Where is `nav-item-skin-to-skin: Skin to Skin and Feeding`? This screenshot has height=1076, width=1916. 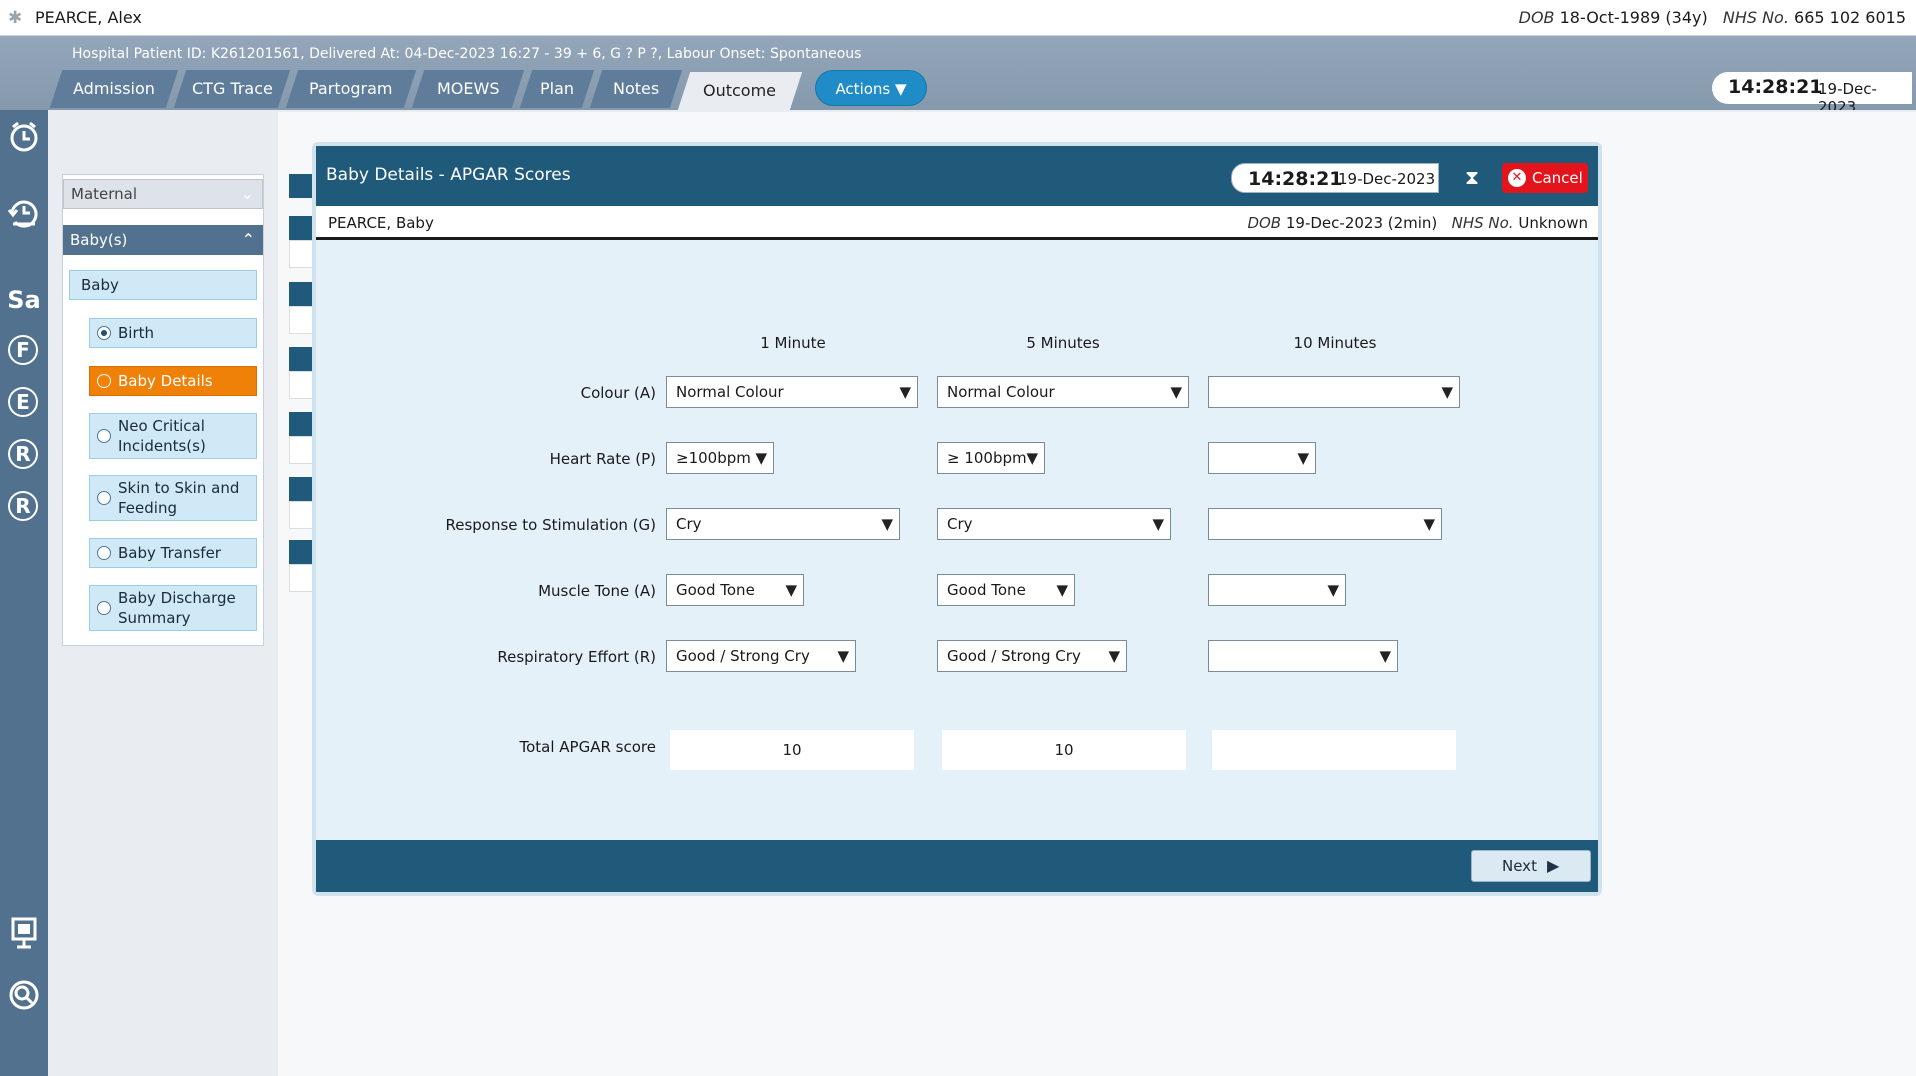 nav-item-skin-to-skin: Skin to Skin and Feeding is located at coordinates (173, 498).